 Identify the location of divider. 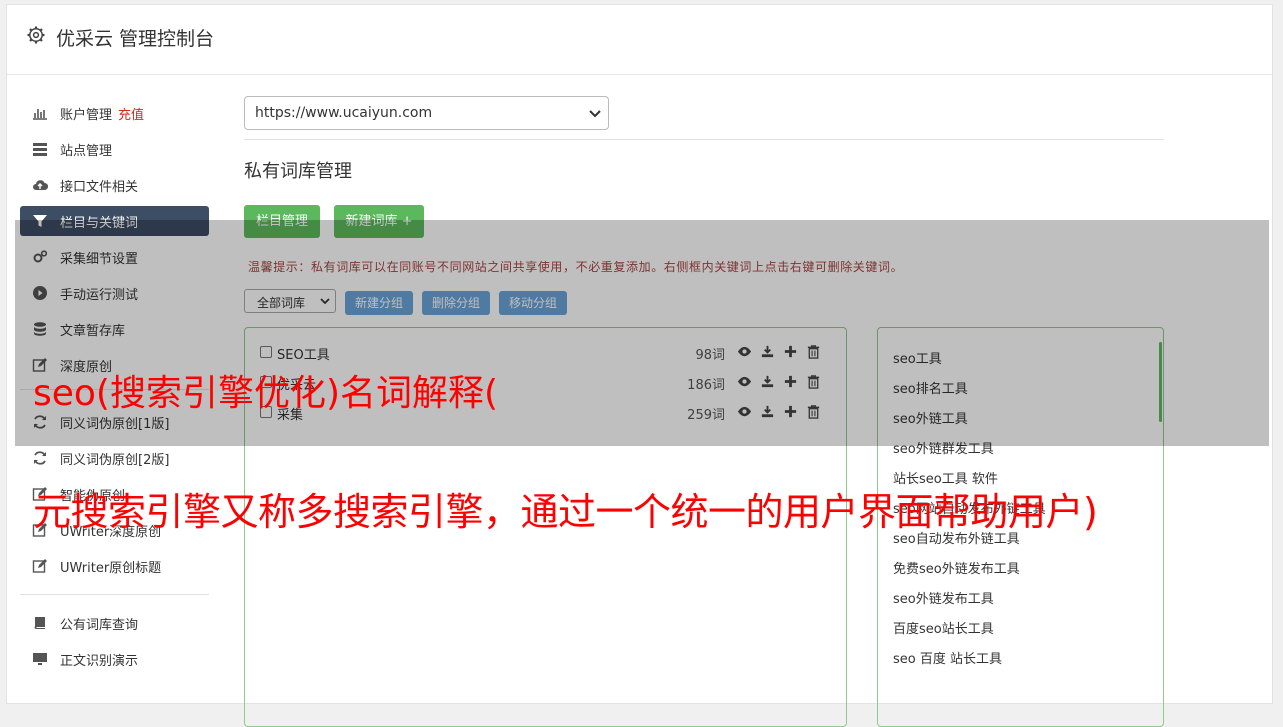
(704, 139).